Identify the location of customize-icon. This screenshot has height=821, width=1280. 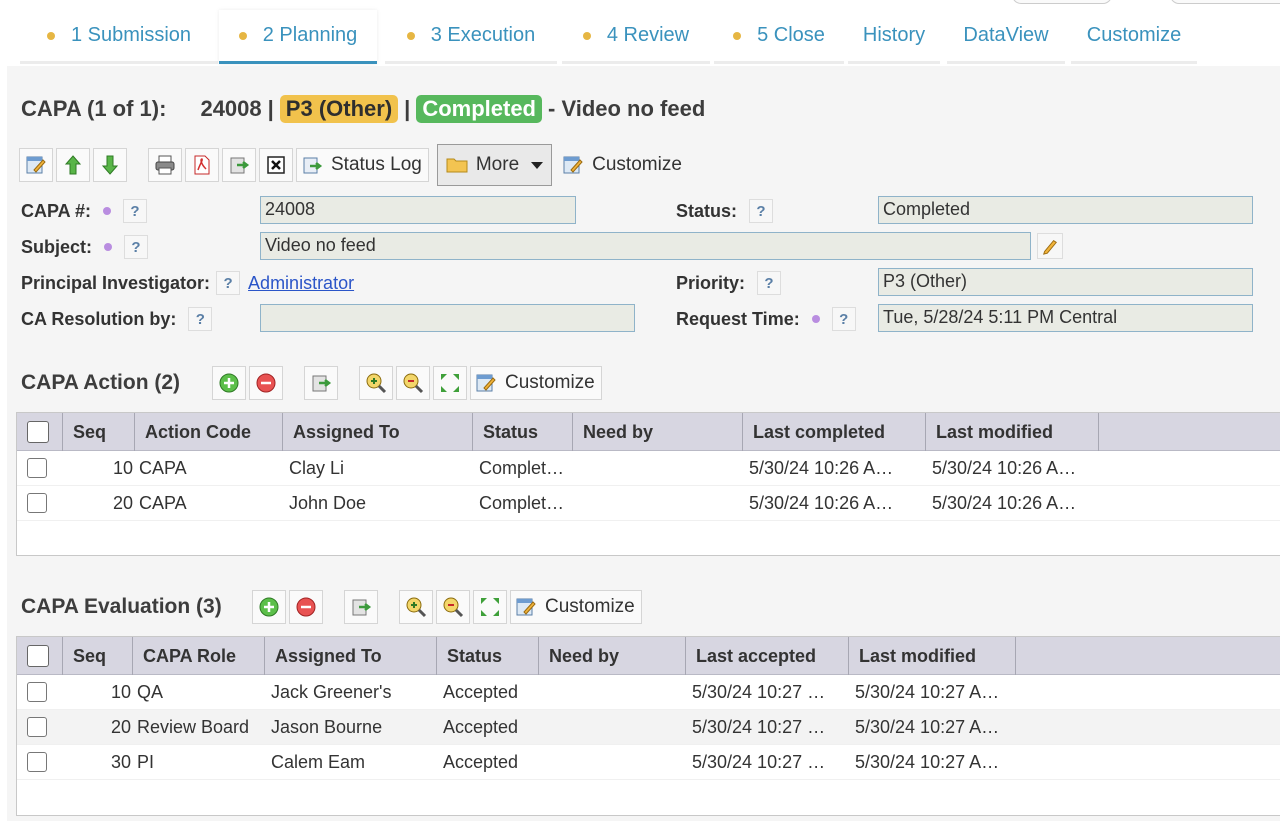
(573, 165).